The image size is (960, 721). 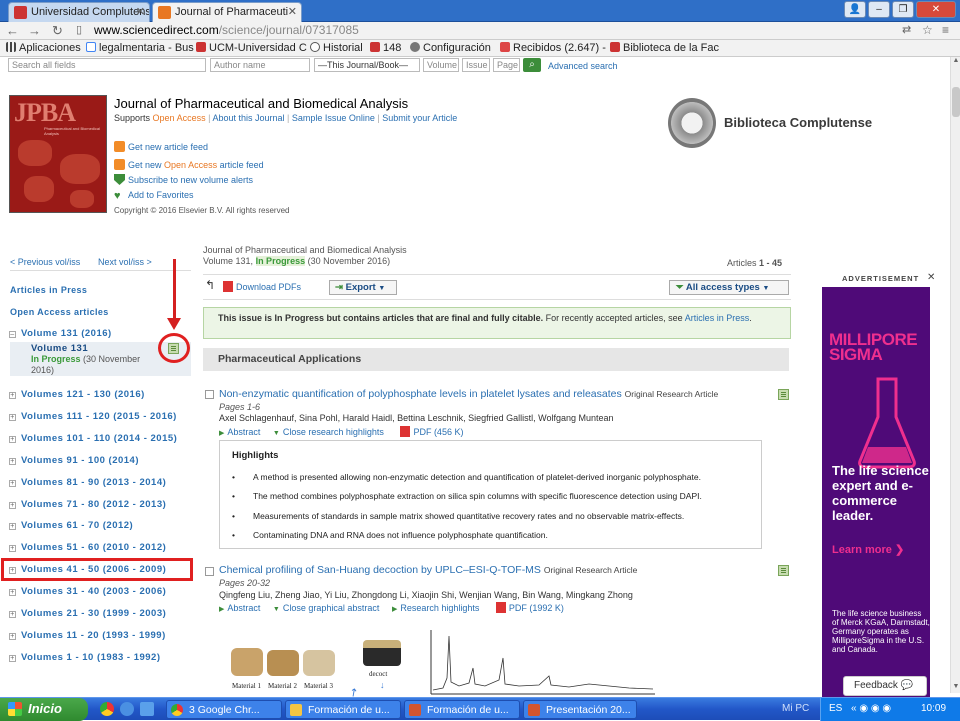 What do you see at coordinates (87, 613) in the screenshot?
I see `volume-group: + Volumes 21 - 30 (1999 - 2003)` at bounding box center [87, 613].